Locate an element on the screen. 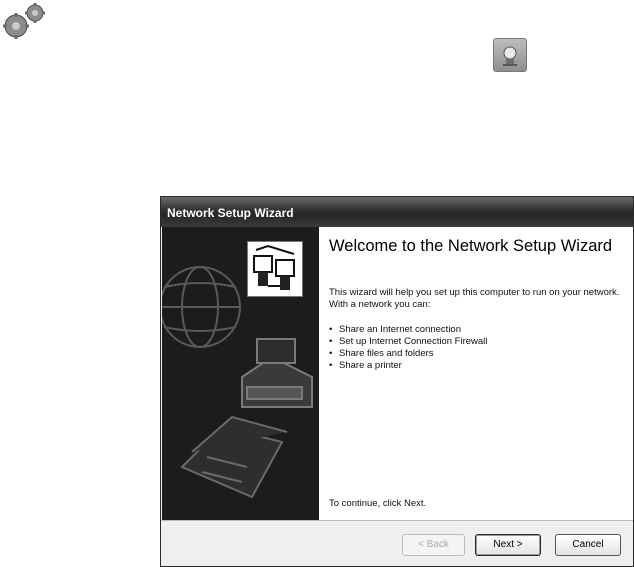 This screenshot has width=634, height=567. gears-icon is located at coordinates (24, 21).